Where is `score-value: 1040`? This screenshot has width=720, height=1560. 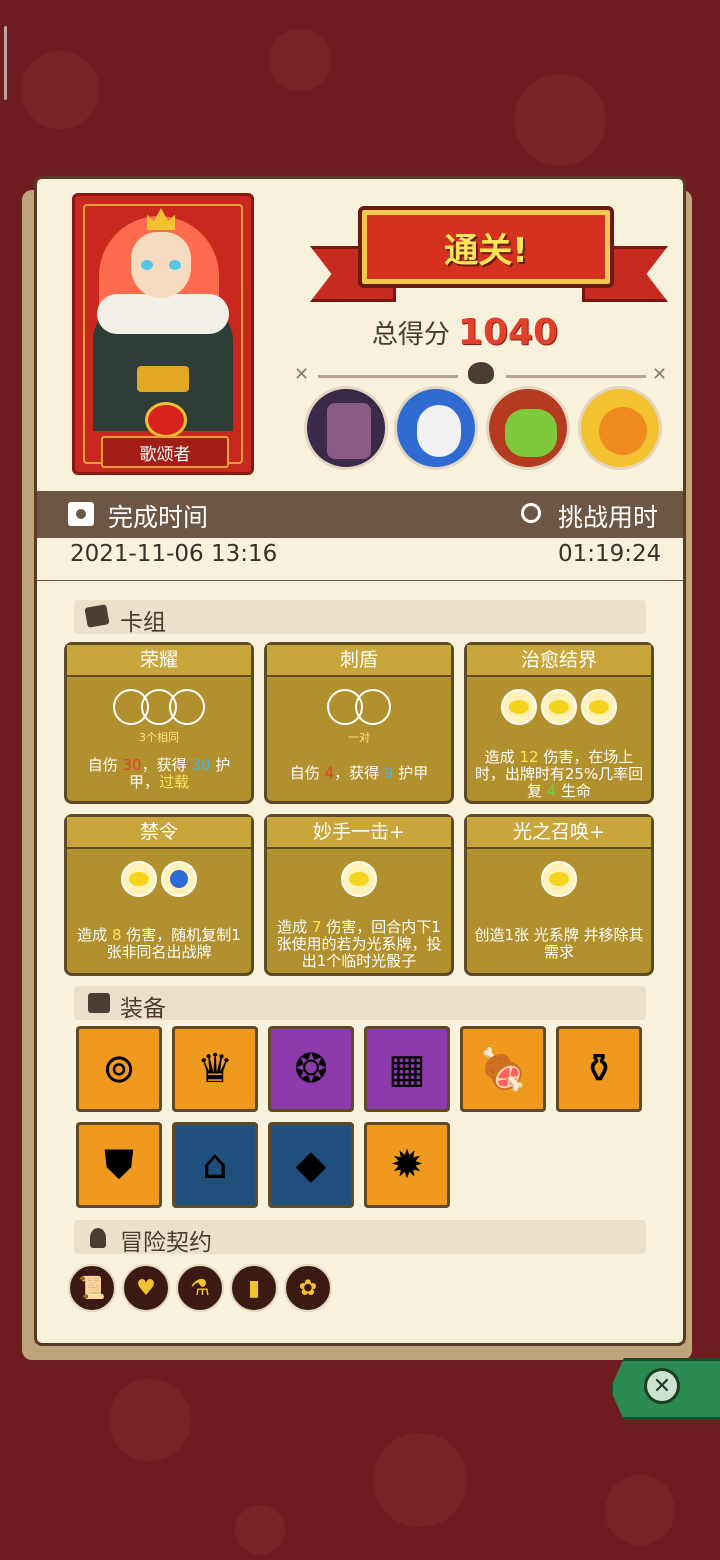
score-value: 1040 is located at coordinates (508, 332).